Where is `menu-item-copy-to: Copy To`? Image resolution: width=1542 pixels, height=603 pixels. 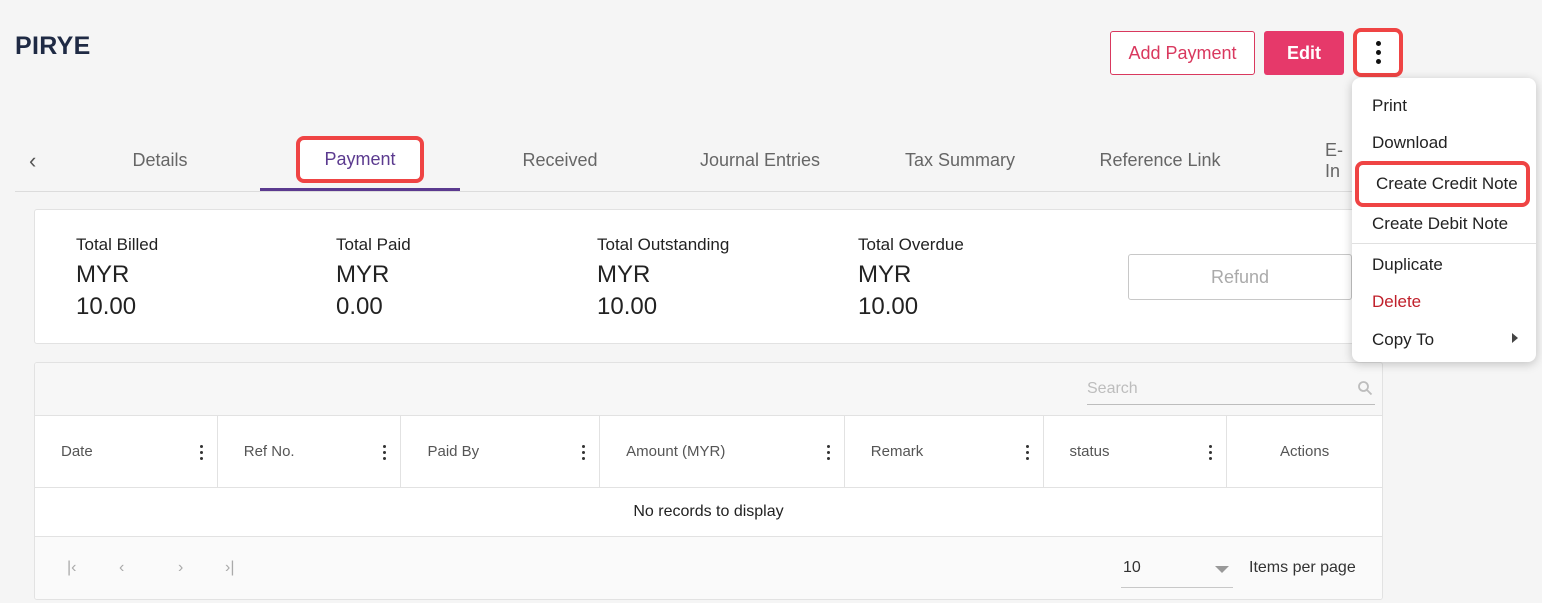 menu-item-copy-to: Copy To is located at coordinates (1444, 340).